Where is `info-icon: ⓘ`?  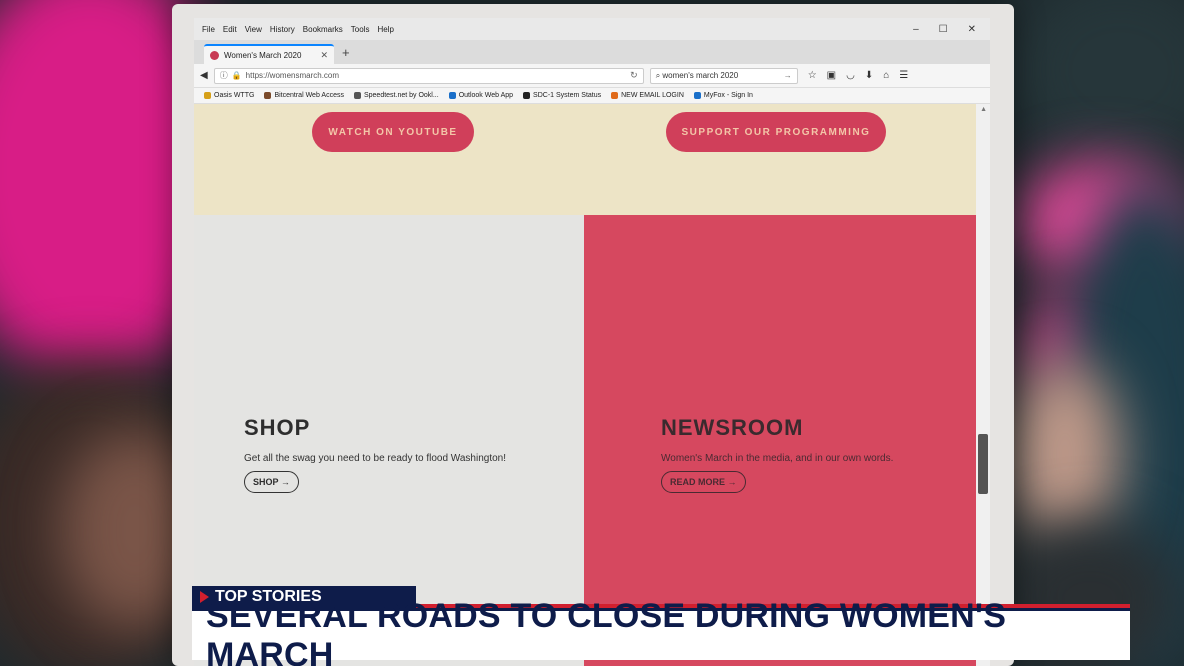 info-icon: ⓘ is located at coordinates (224, 75).